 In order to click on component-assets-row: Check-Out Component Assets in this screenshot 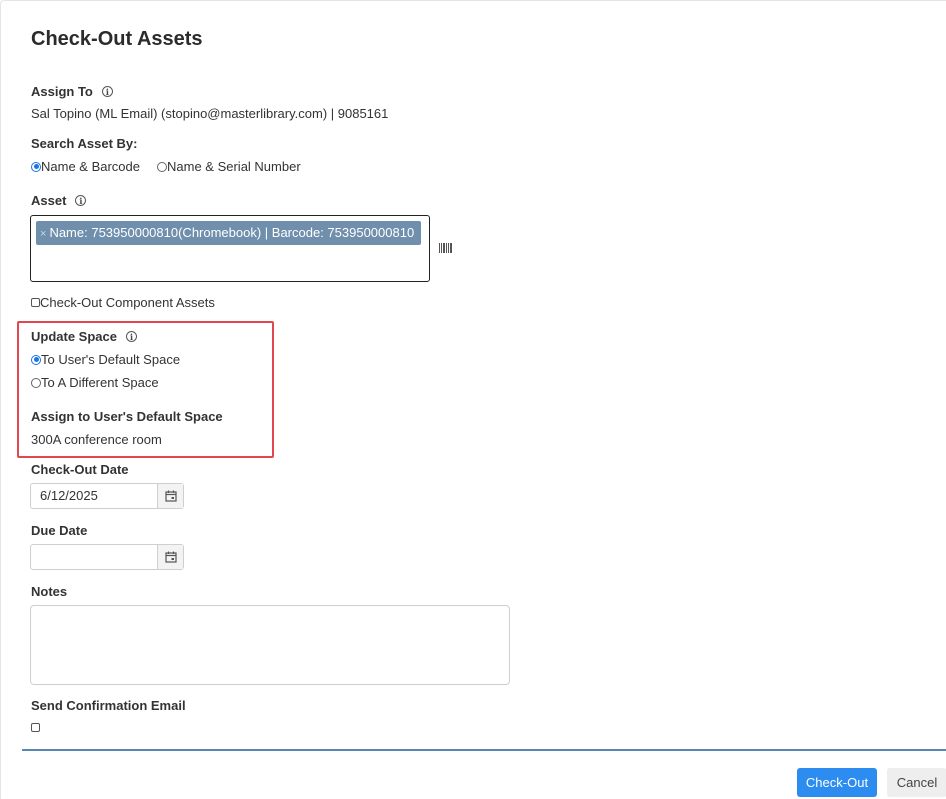, I will do `click(123, 302)`.